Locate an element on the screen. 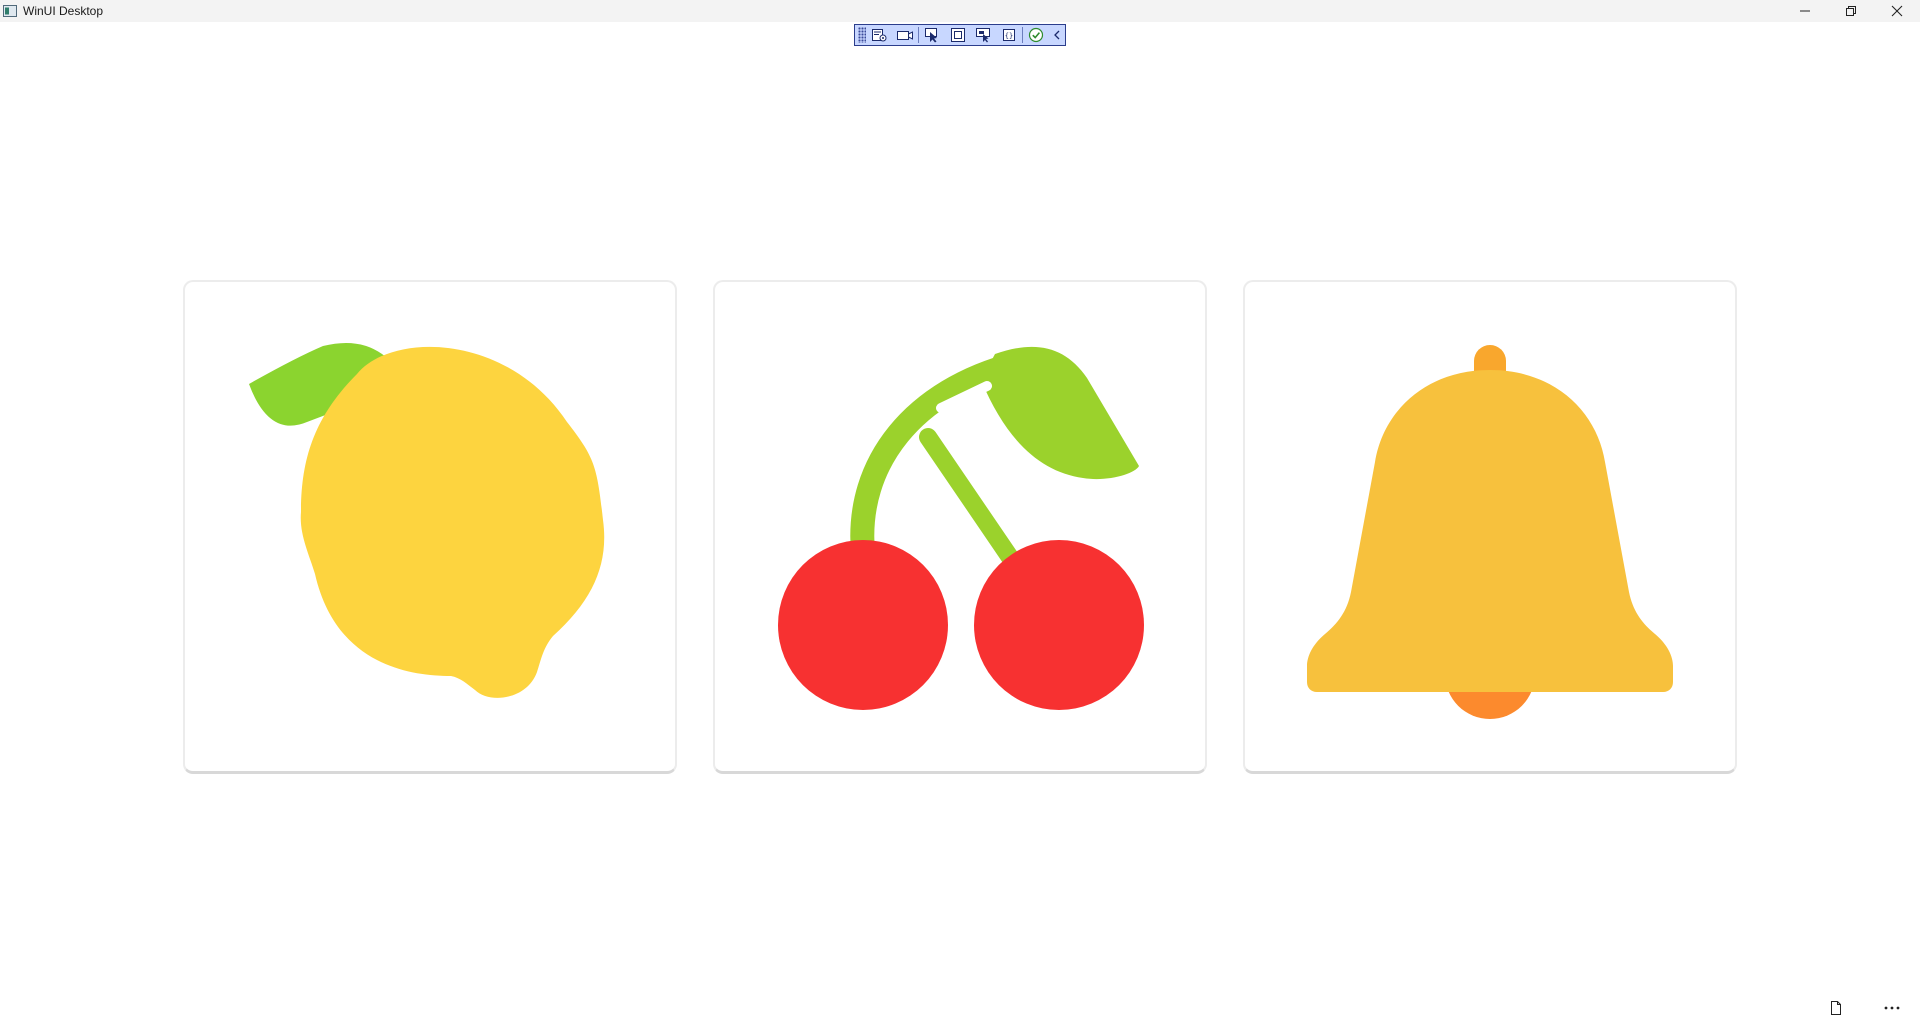 This screenshot has width=1920, height=1032. bell-image is located at coordinates (1490, 532).